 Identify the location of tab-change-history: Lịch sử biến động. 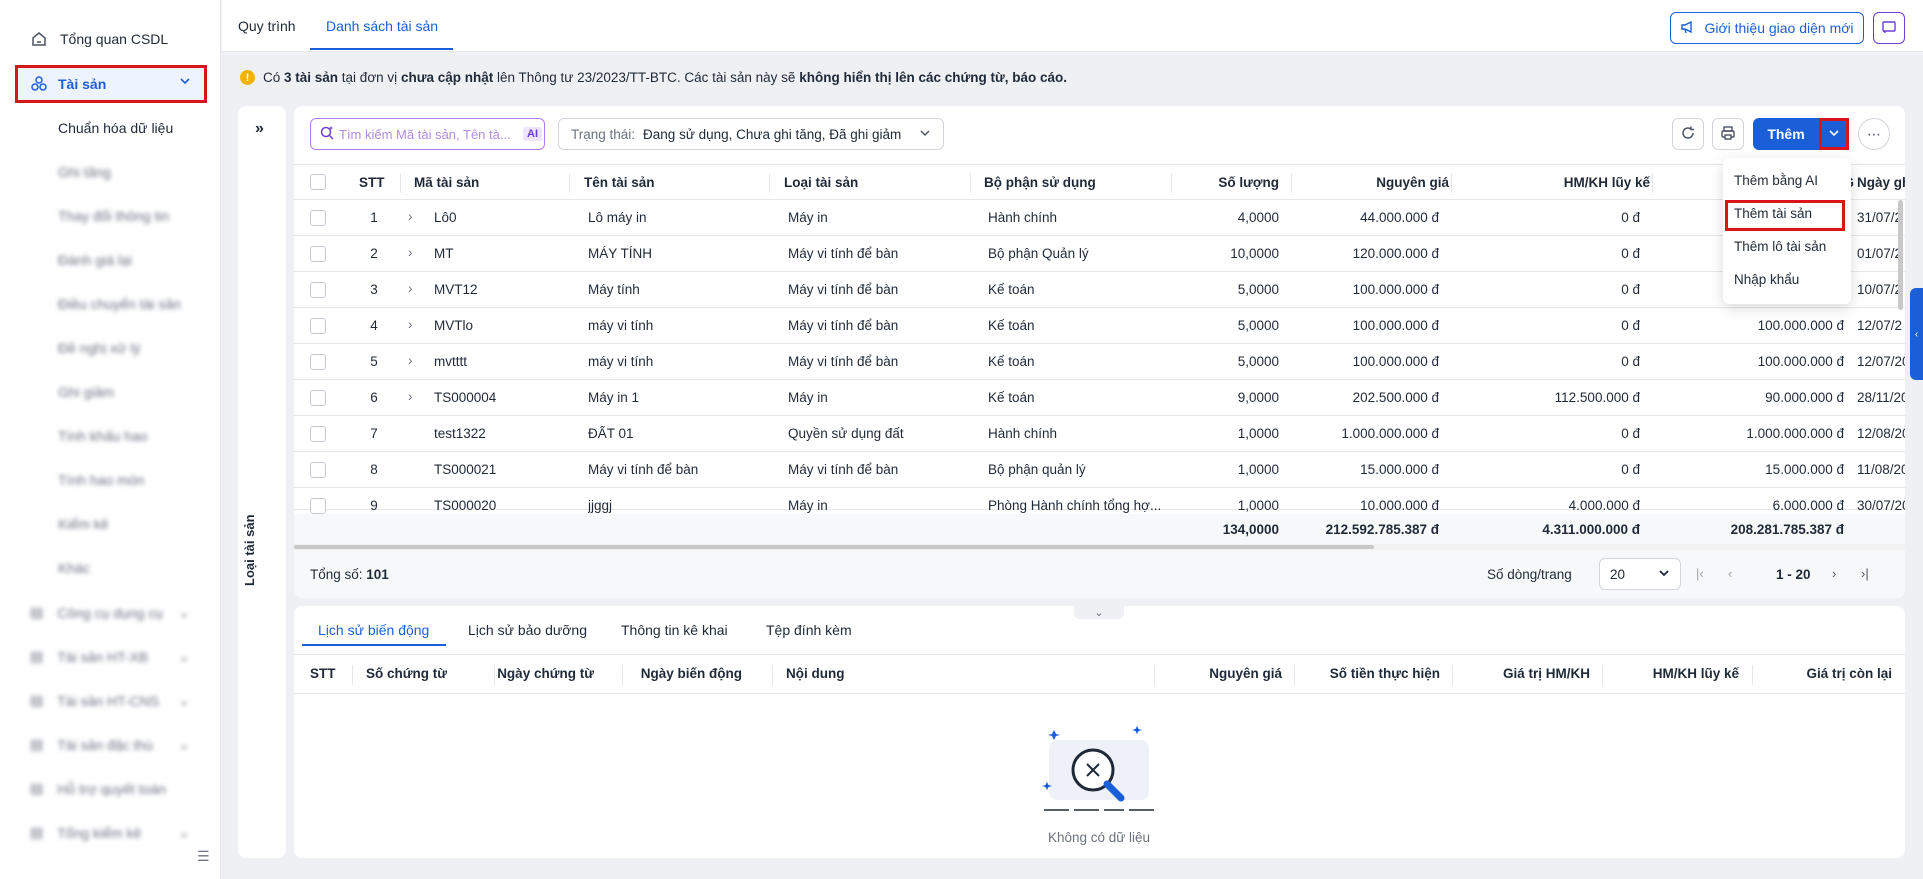
(373, 630).